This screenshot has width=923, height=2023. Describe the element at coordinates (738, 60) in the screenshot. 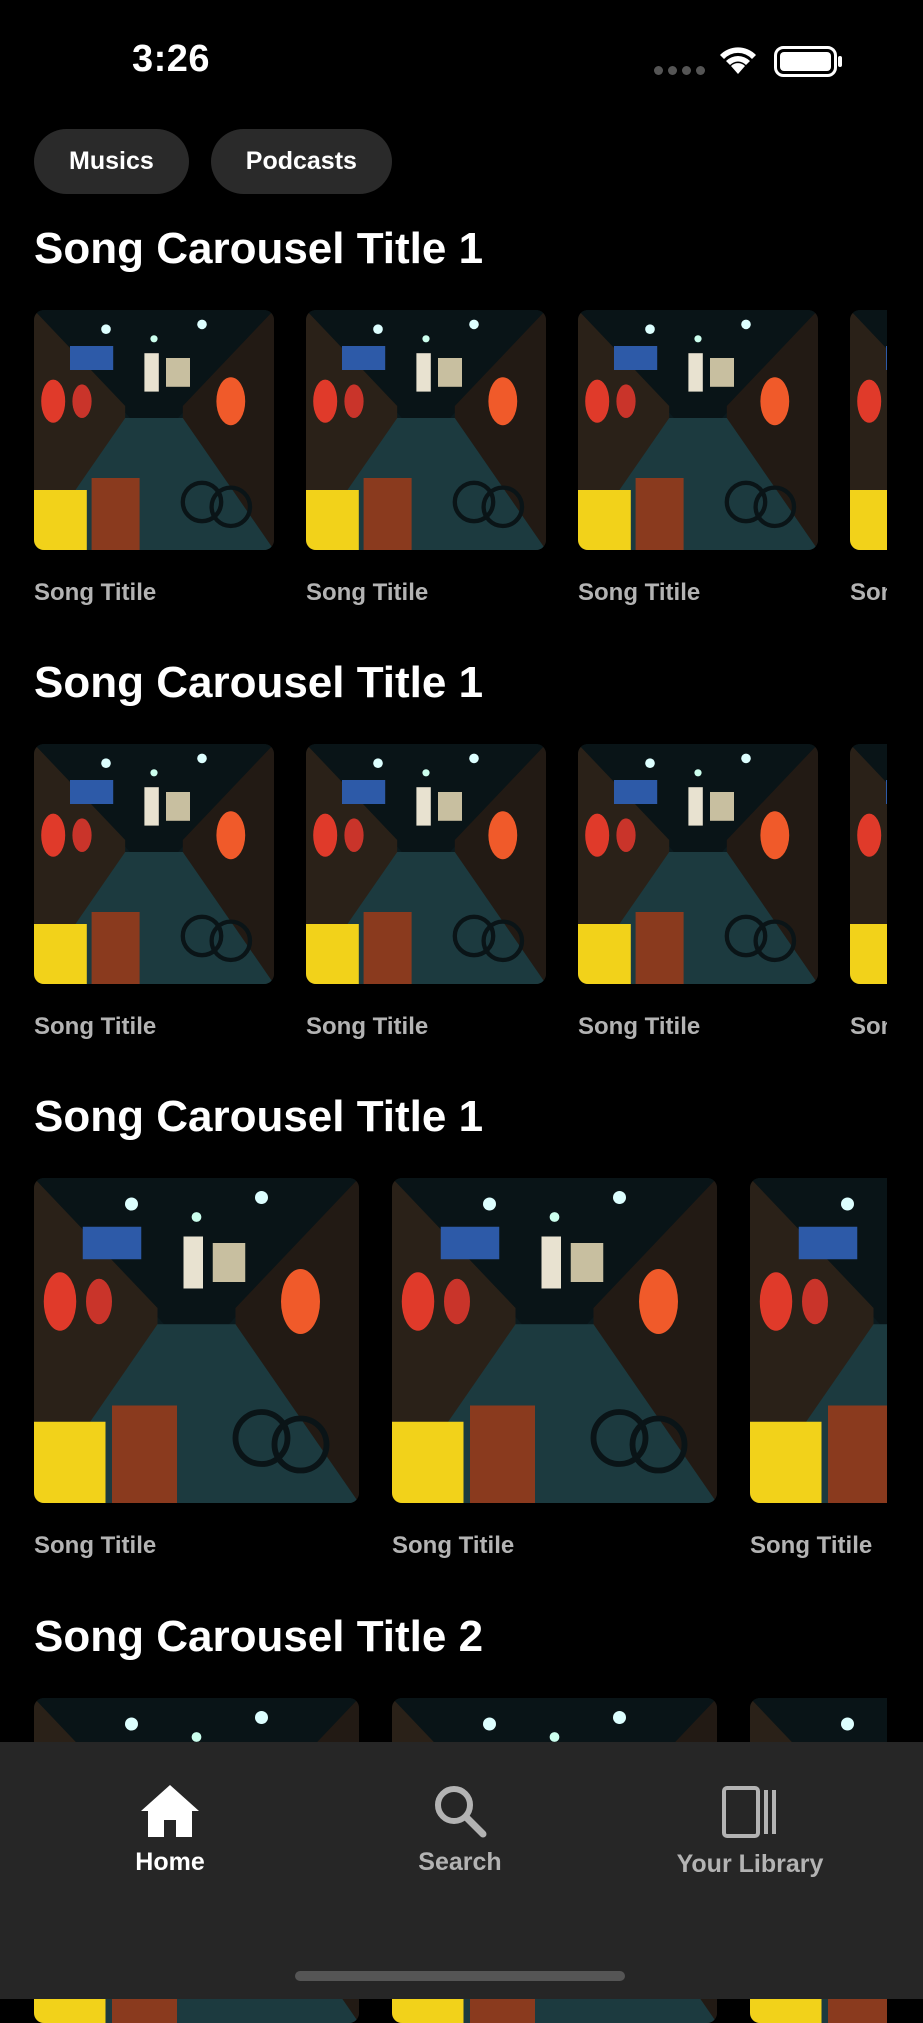

I see `wifi-icon` at that location.